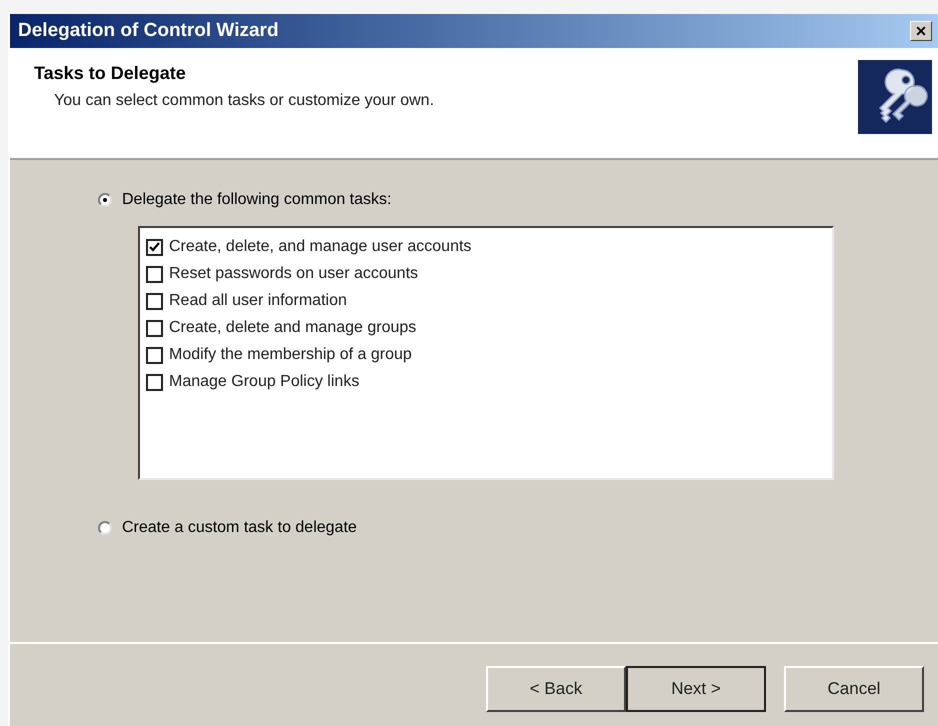  I want to click on page-subtitle: You can select common tasks or customize your own., so click(243, 101).